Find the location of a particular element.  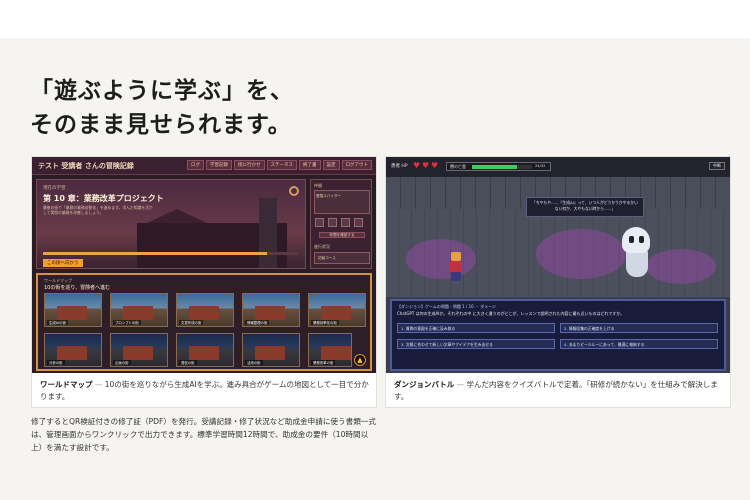

town-label: 活用の街 is located at coordinates (254, 362).